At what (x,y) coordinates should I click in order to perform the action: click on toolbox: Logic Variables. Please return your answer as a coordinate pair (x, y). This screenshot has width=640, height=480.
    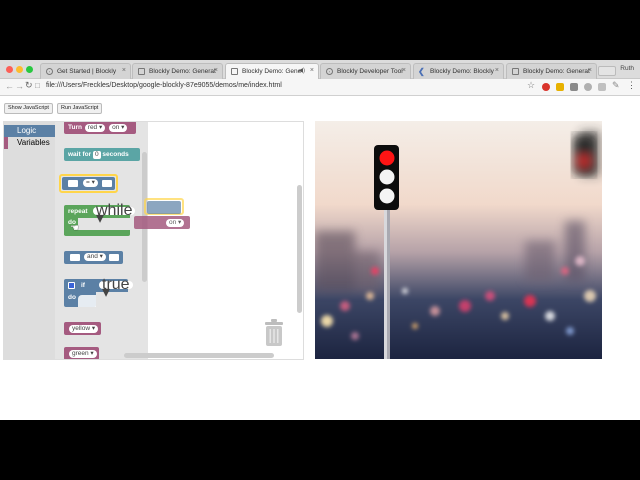
    Looking at the image, I should click on (29, 240).